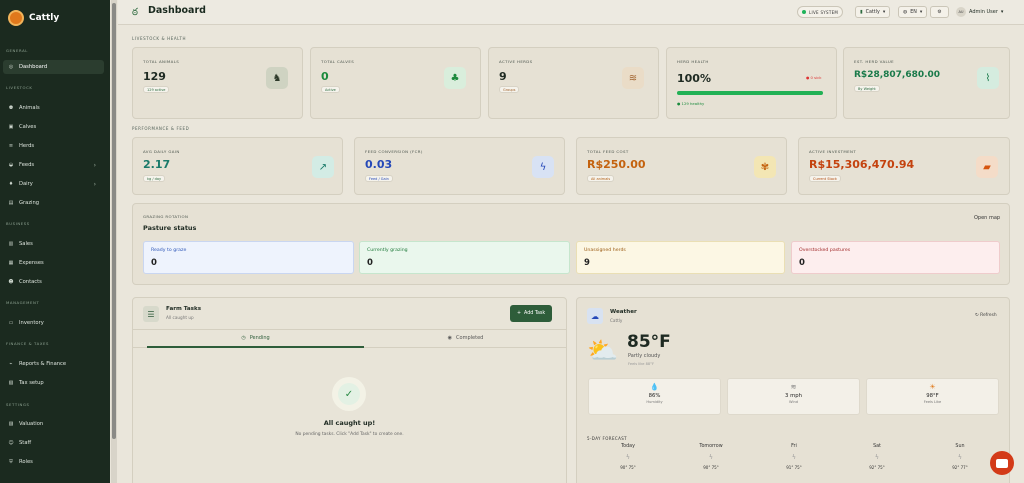  I want to click on forecast-day: Sun ϟ 92° 77°, so click(960, 457).